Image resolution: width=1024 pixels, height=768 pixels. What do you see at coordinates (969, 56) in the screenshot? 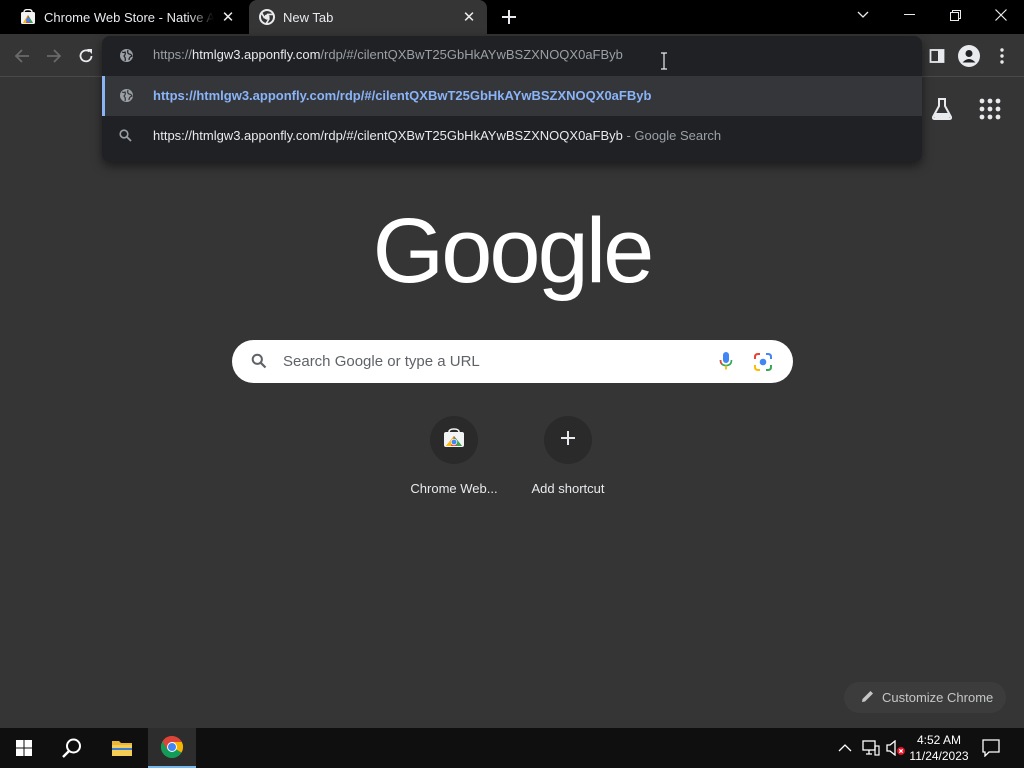
I see `profile-avatar-icon` at bounding box center [969, 56].